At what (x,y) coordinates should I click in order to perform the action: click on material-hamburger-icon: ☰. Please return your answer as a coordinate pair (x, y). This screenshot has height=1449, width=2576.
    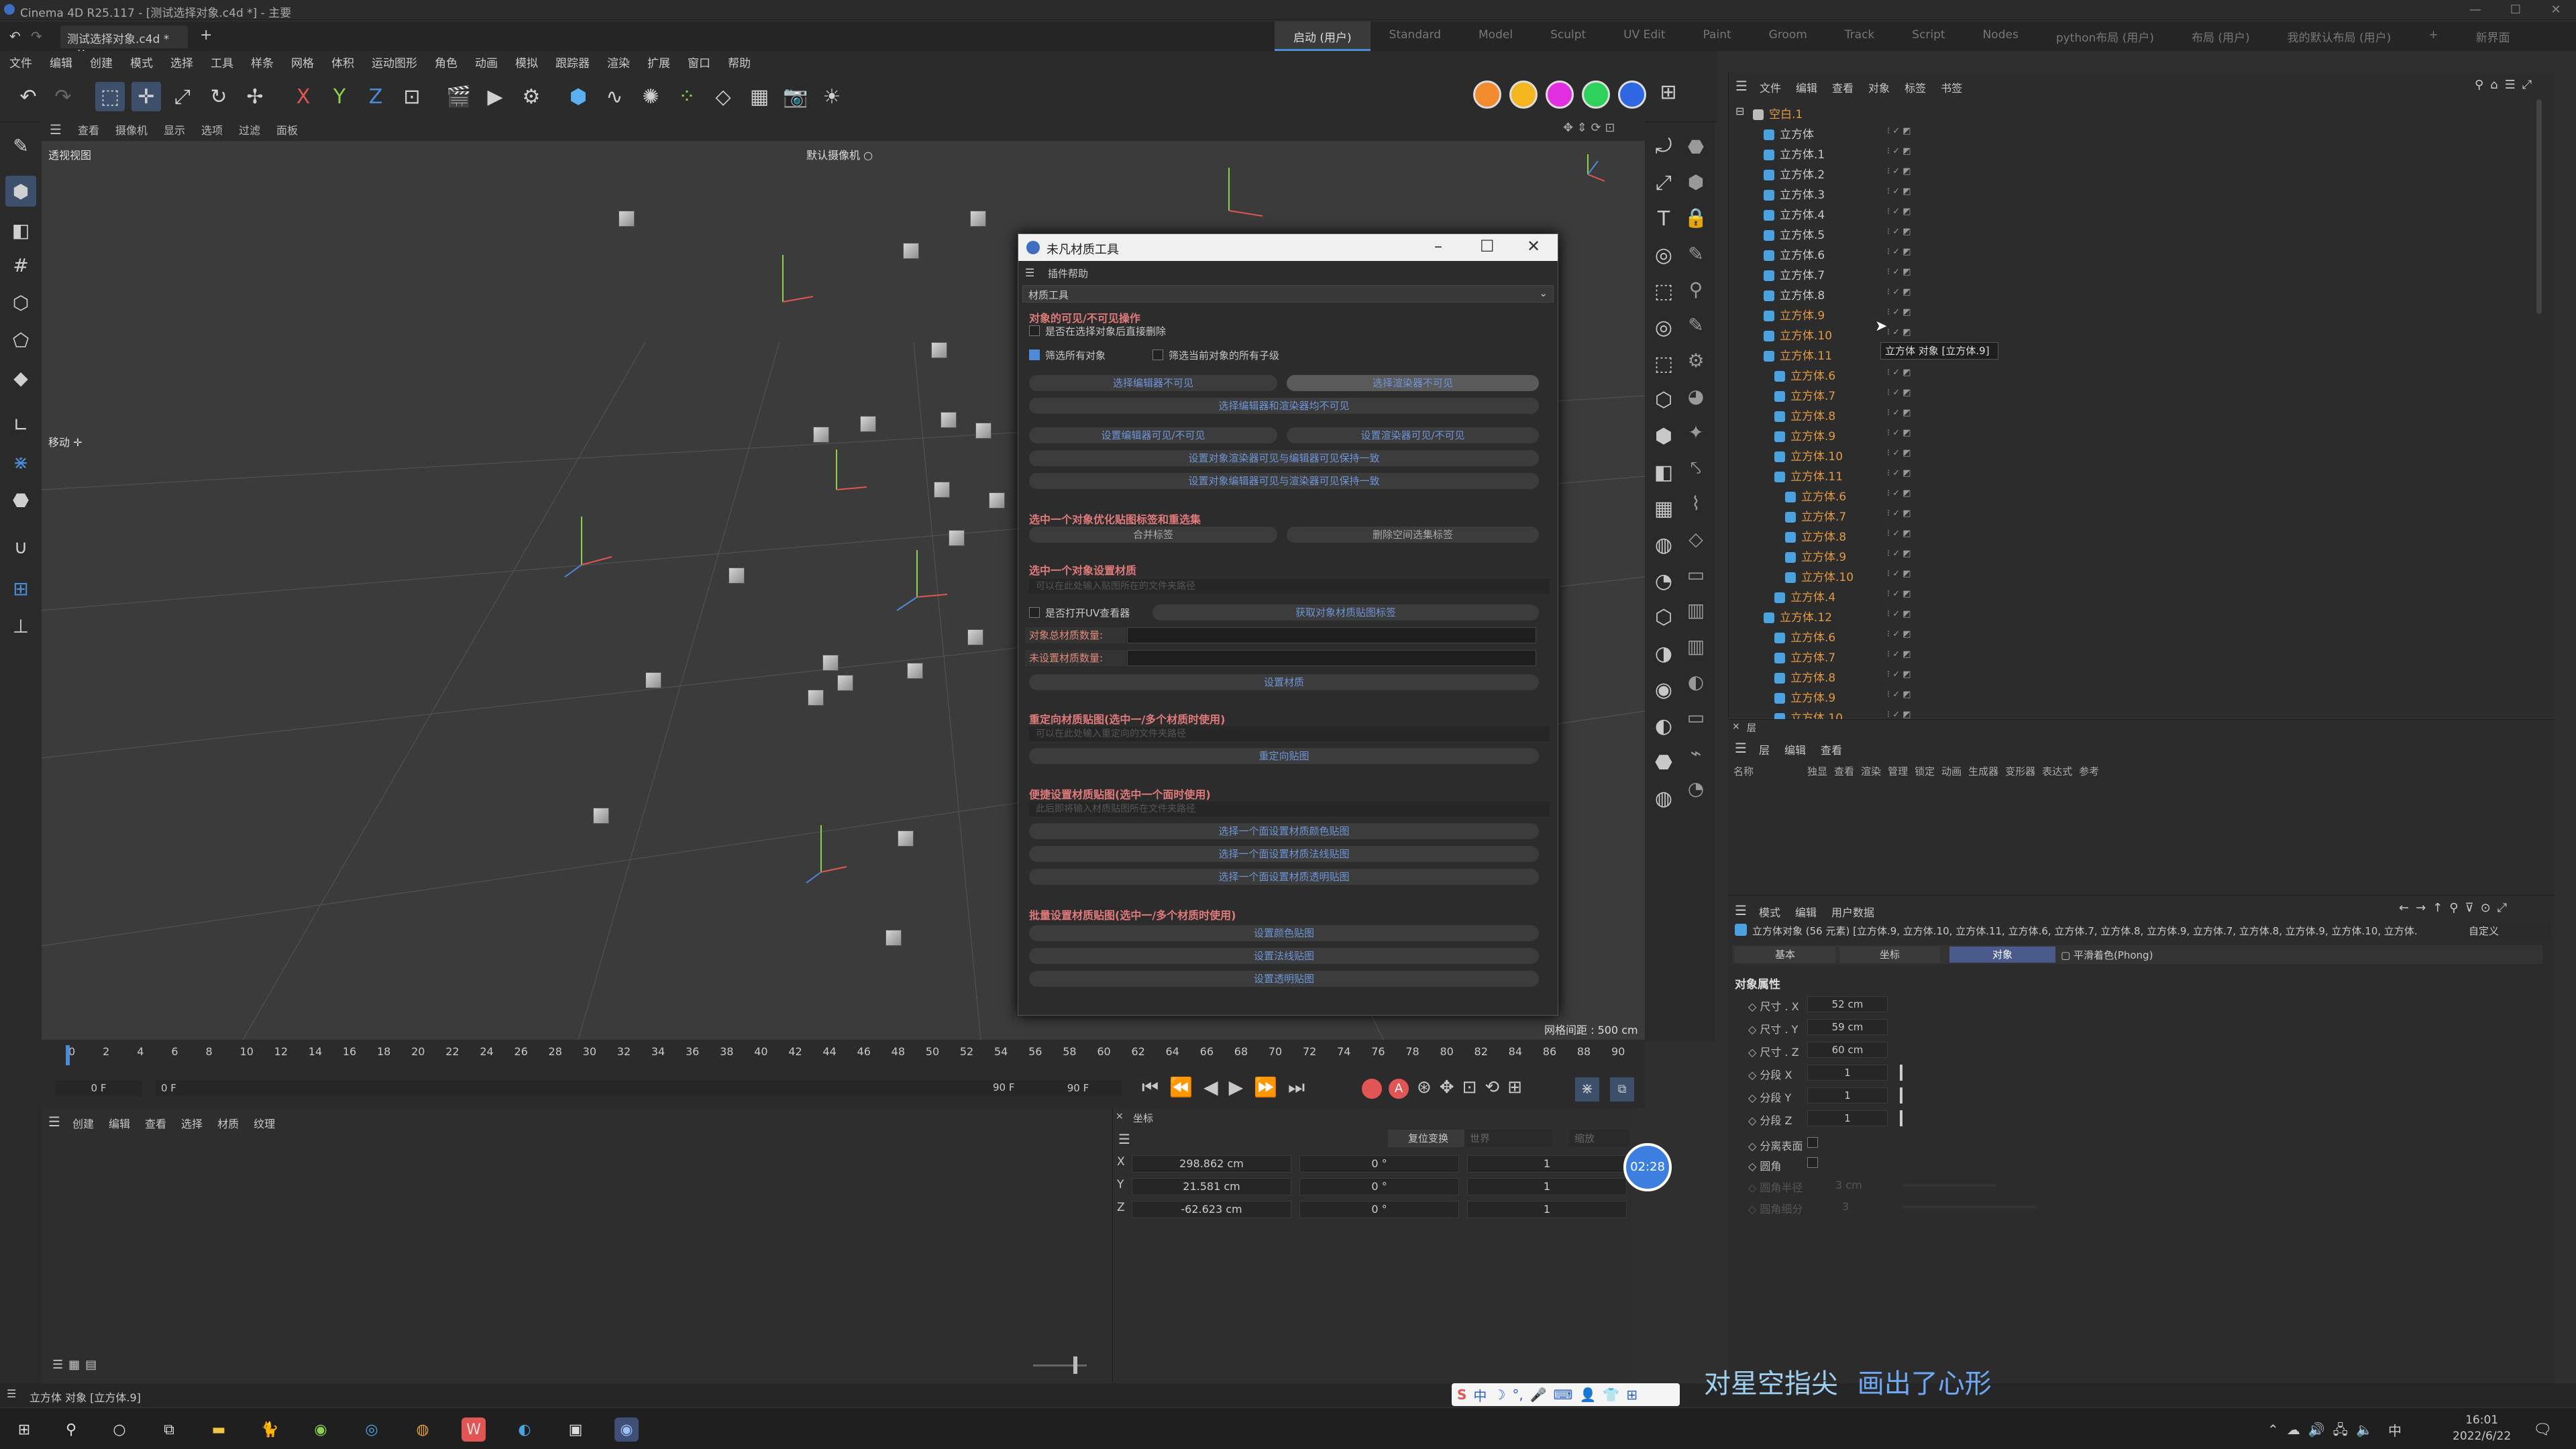
    Looking at the image, I should click on (54, 1122).